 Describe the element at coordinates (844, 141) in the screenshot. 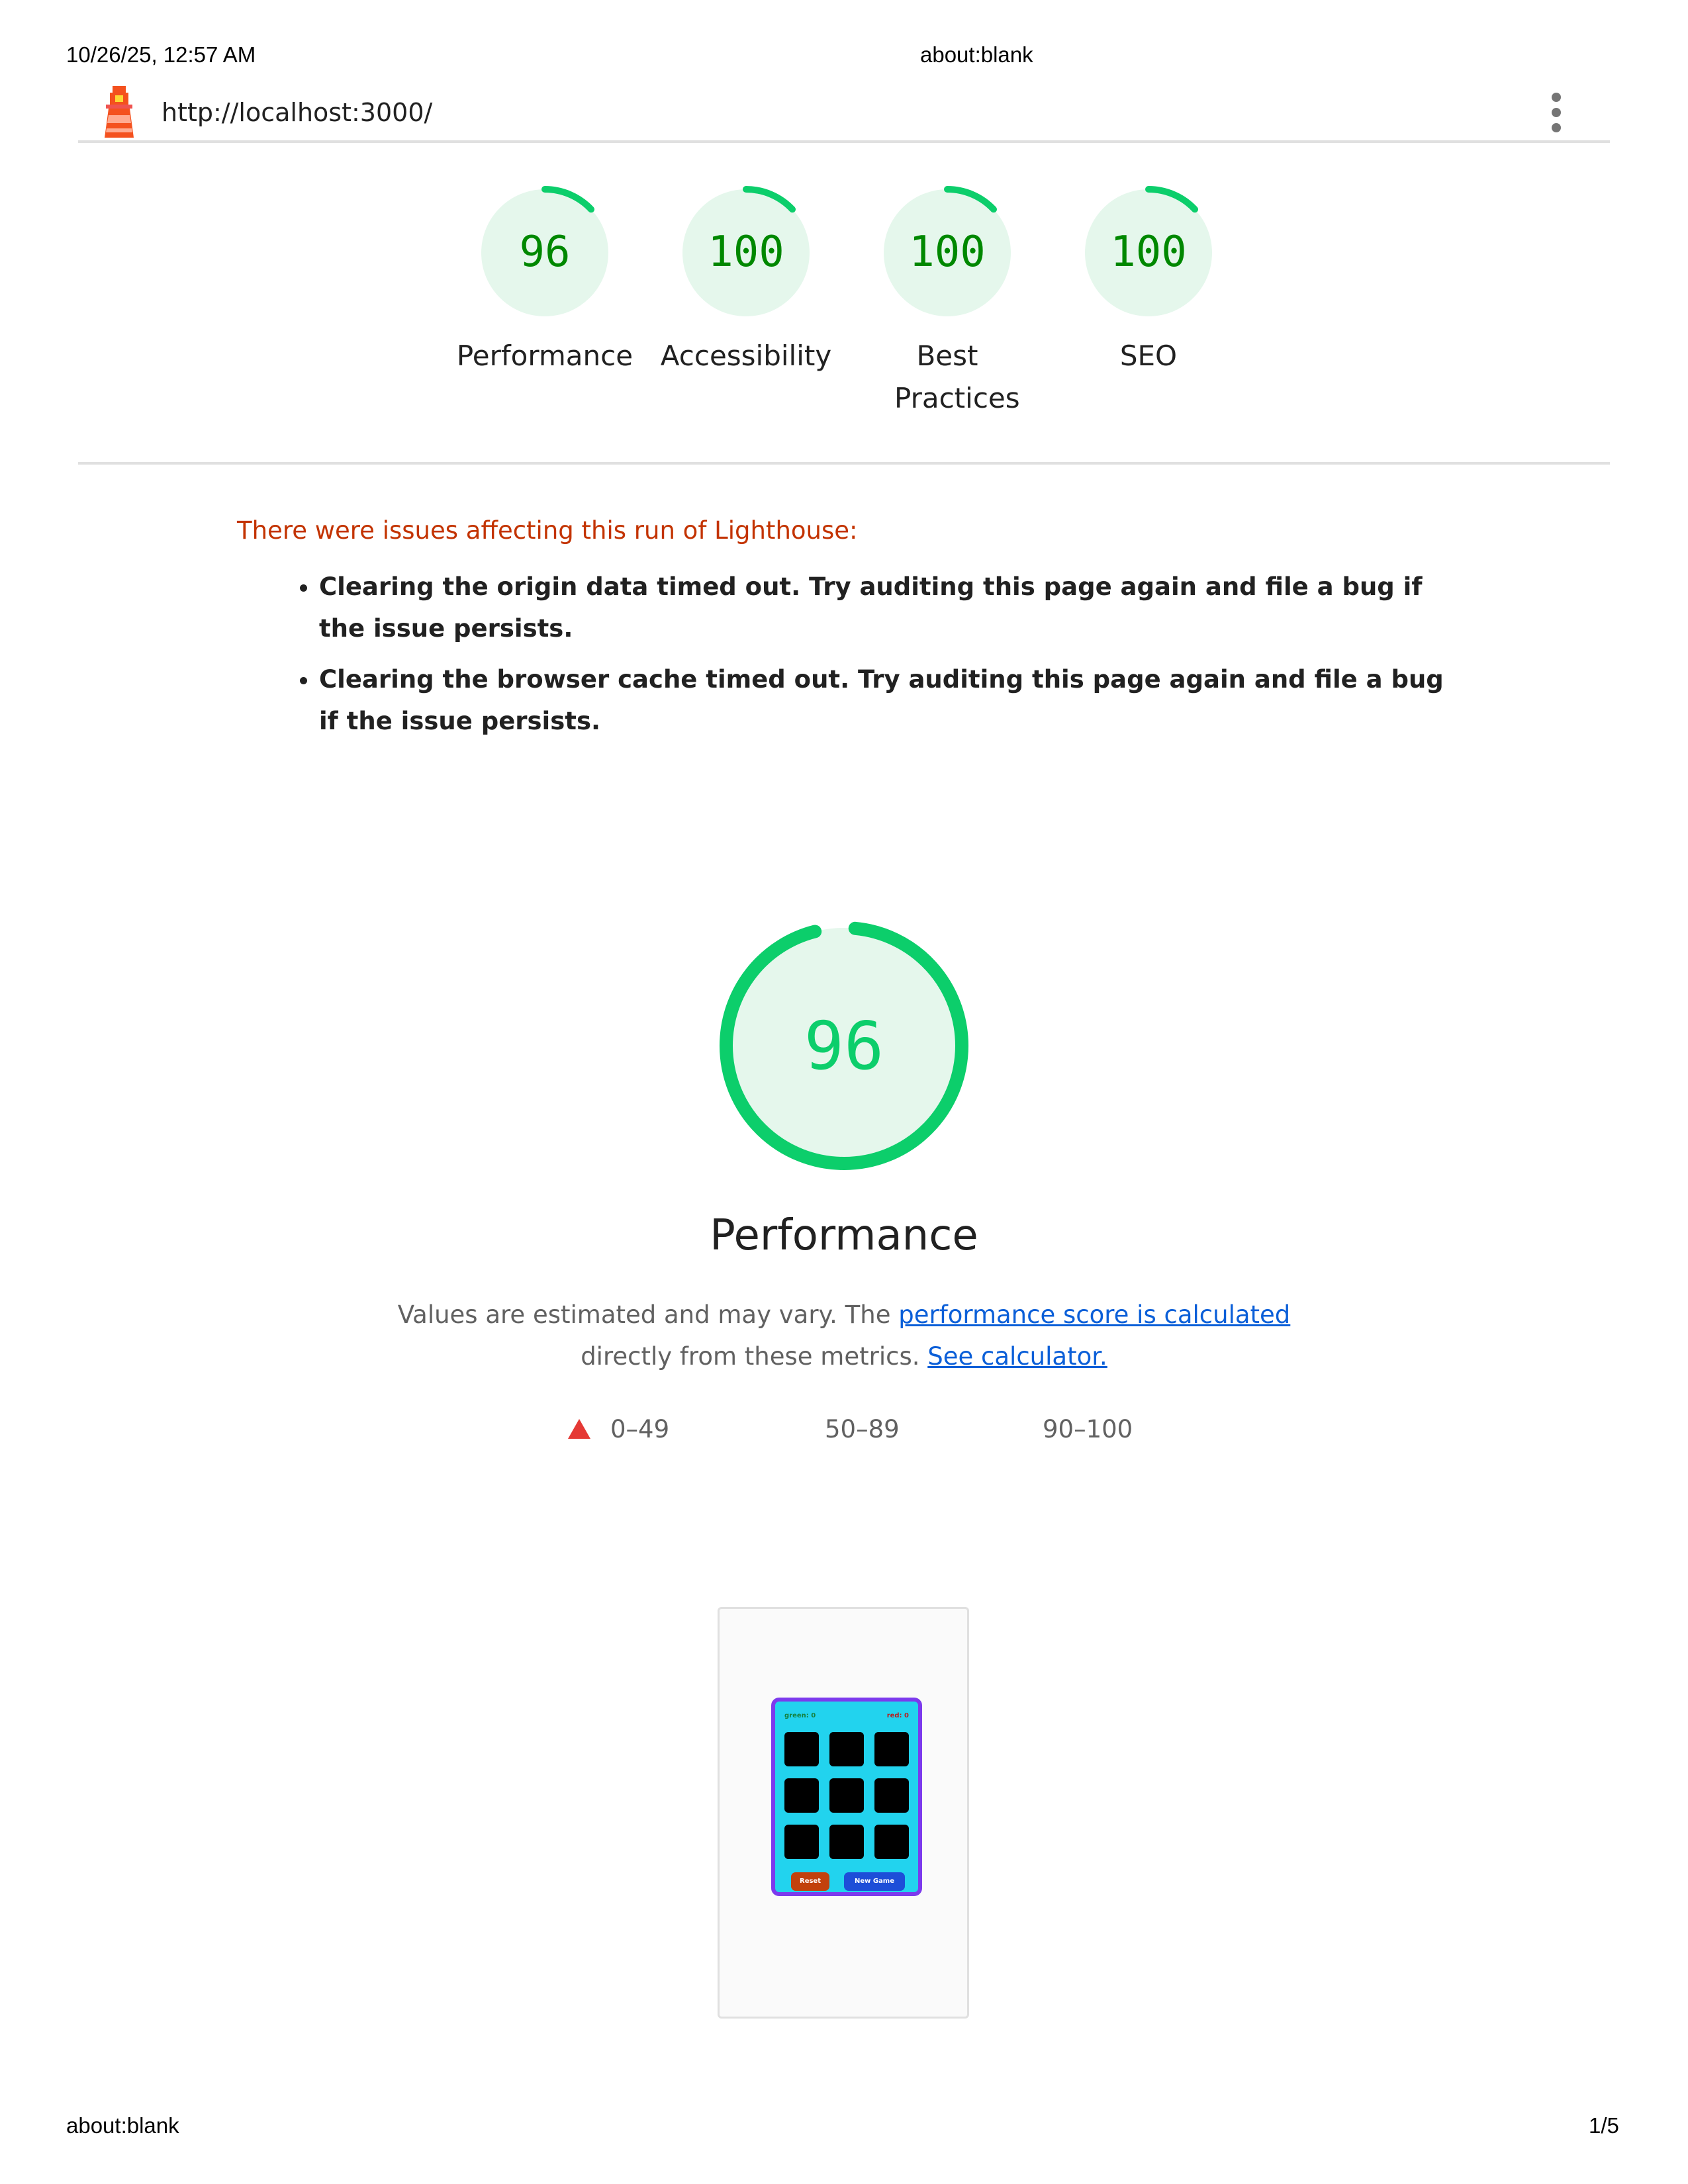

I see `header-divider` at that location.